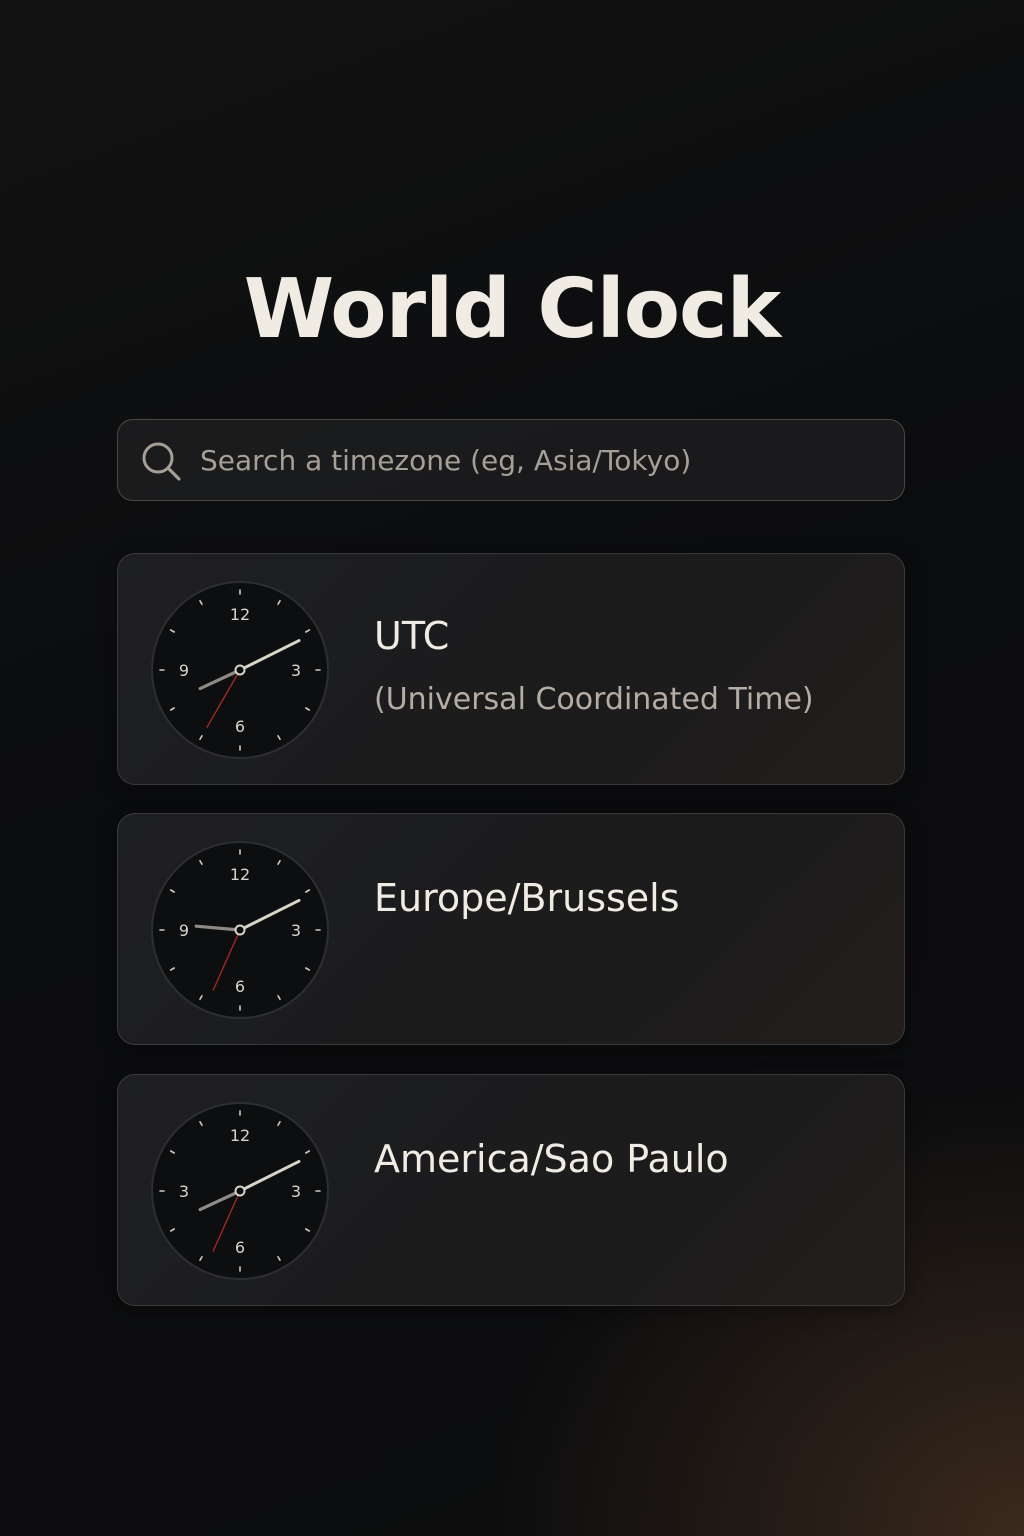  What do you see at coordinates (511, 929) in the screenshot?
I see `clock-card-europe-brussels: 12 3 6 9 Europe/Brussels` at bounding box center [511, 929].